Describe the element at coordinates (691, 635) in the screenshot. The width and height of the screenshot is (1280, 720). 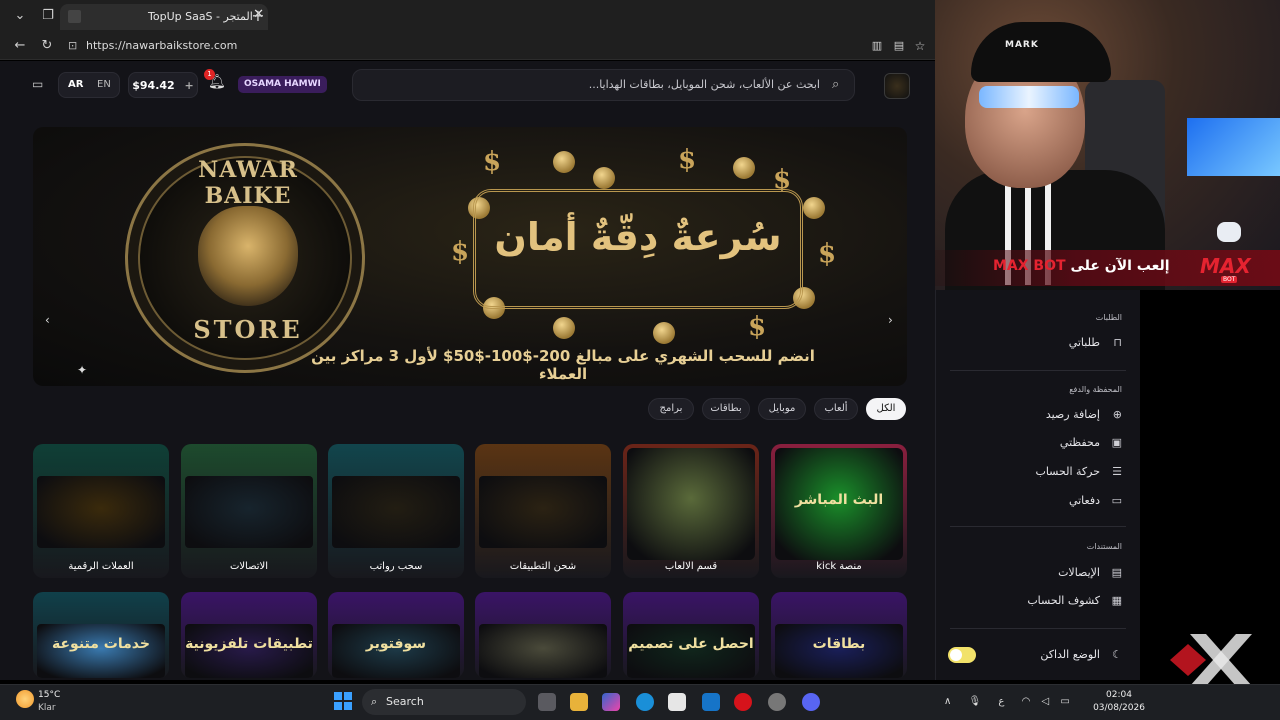
I see `category-card: احصل على تصميم` at that location.